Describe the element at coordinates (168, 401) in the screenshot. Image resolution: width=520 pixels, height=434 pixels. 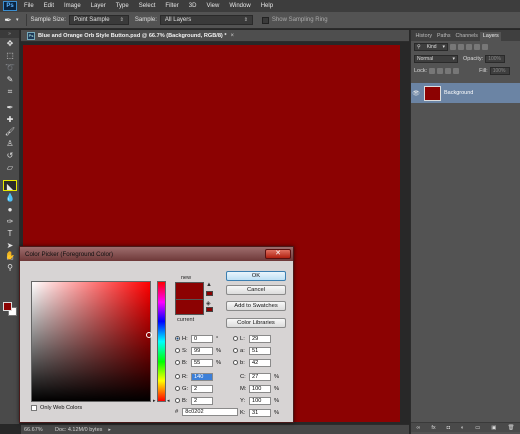
I see `hue-slider-right-arrow-icon: ◂` at that location.